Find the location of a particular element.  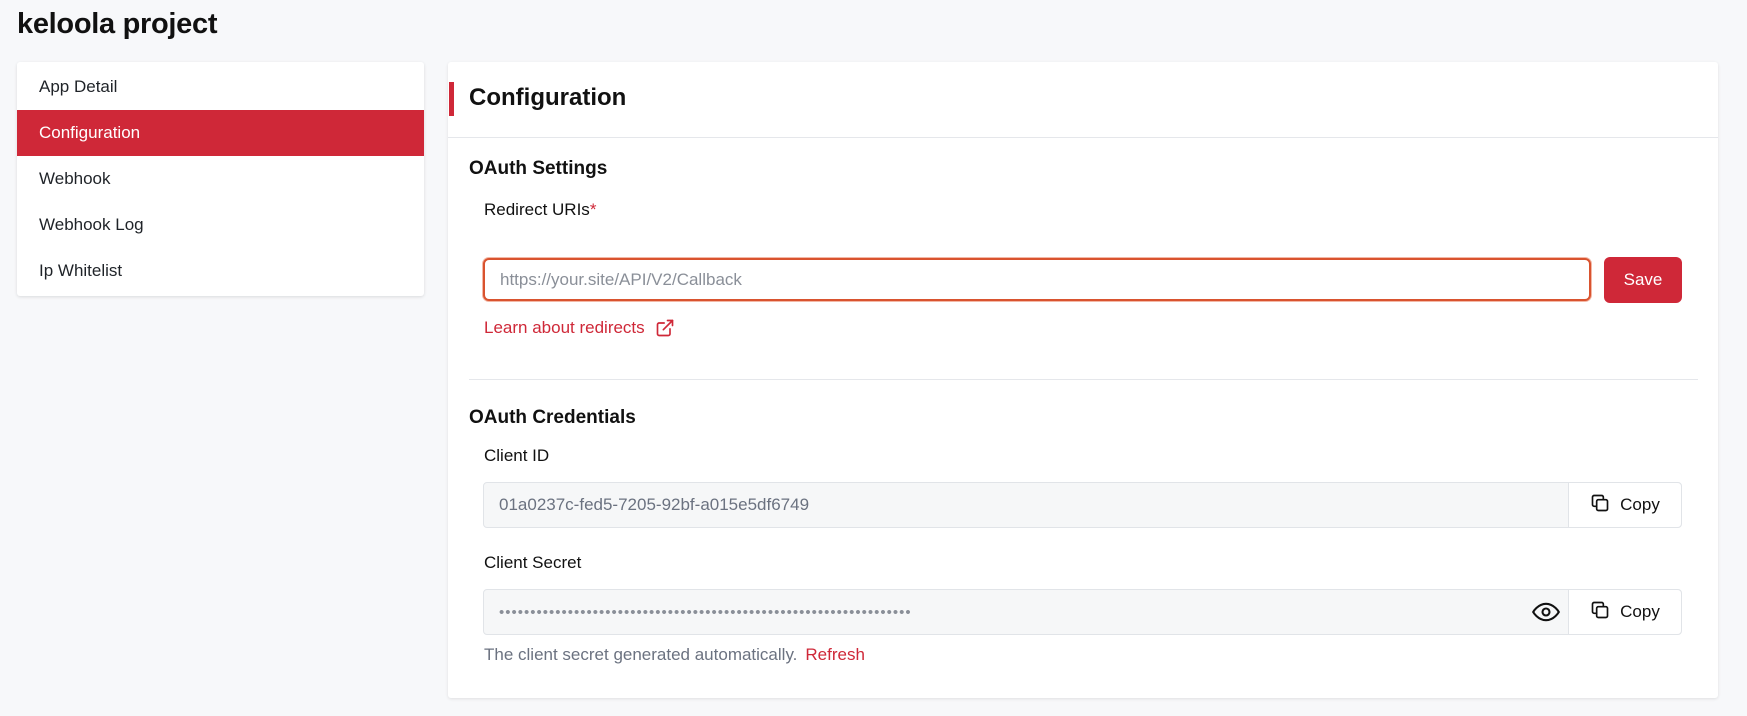

sidebar-item-webhook: Webhook is located at coordinates (220, 179).